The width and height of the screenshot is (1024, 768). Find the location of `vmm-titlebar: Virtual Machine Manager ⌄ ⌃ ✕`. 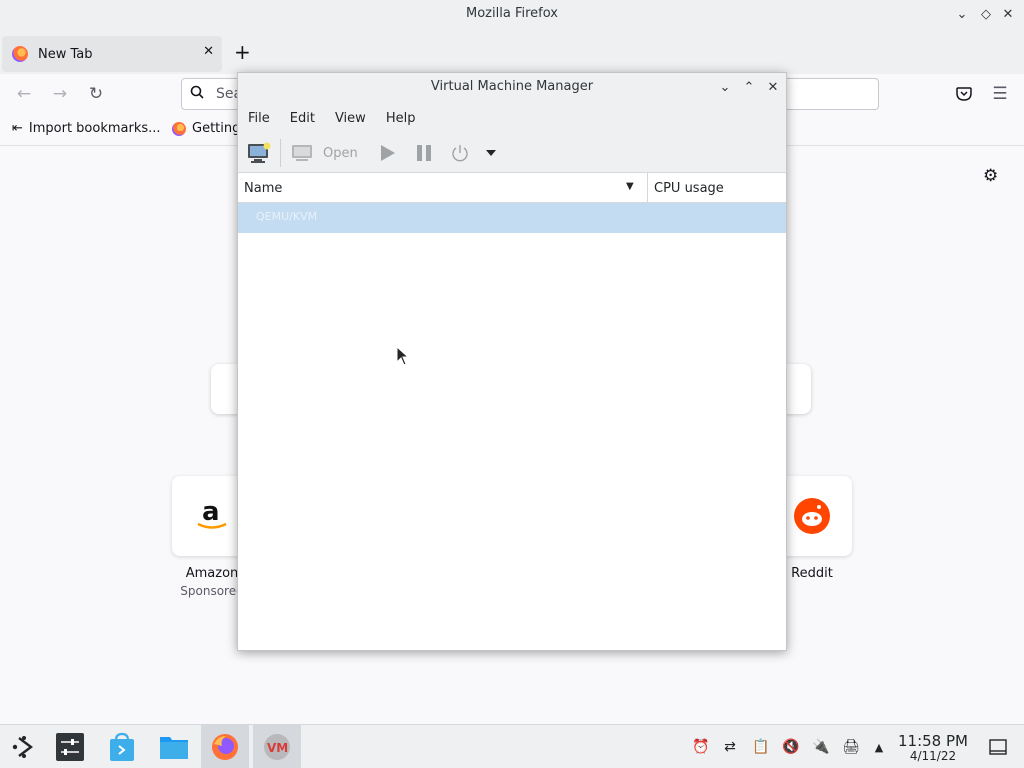

vmm-titlebar: Virtual Machine Manager ⌄ ⌃ ✕ is located at coordinates (512, 88).